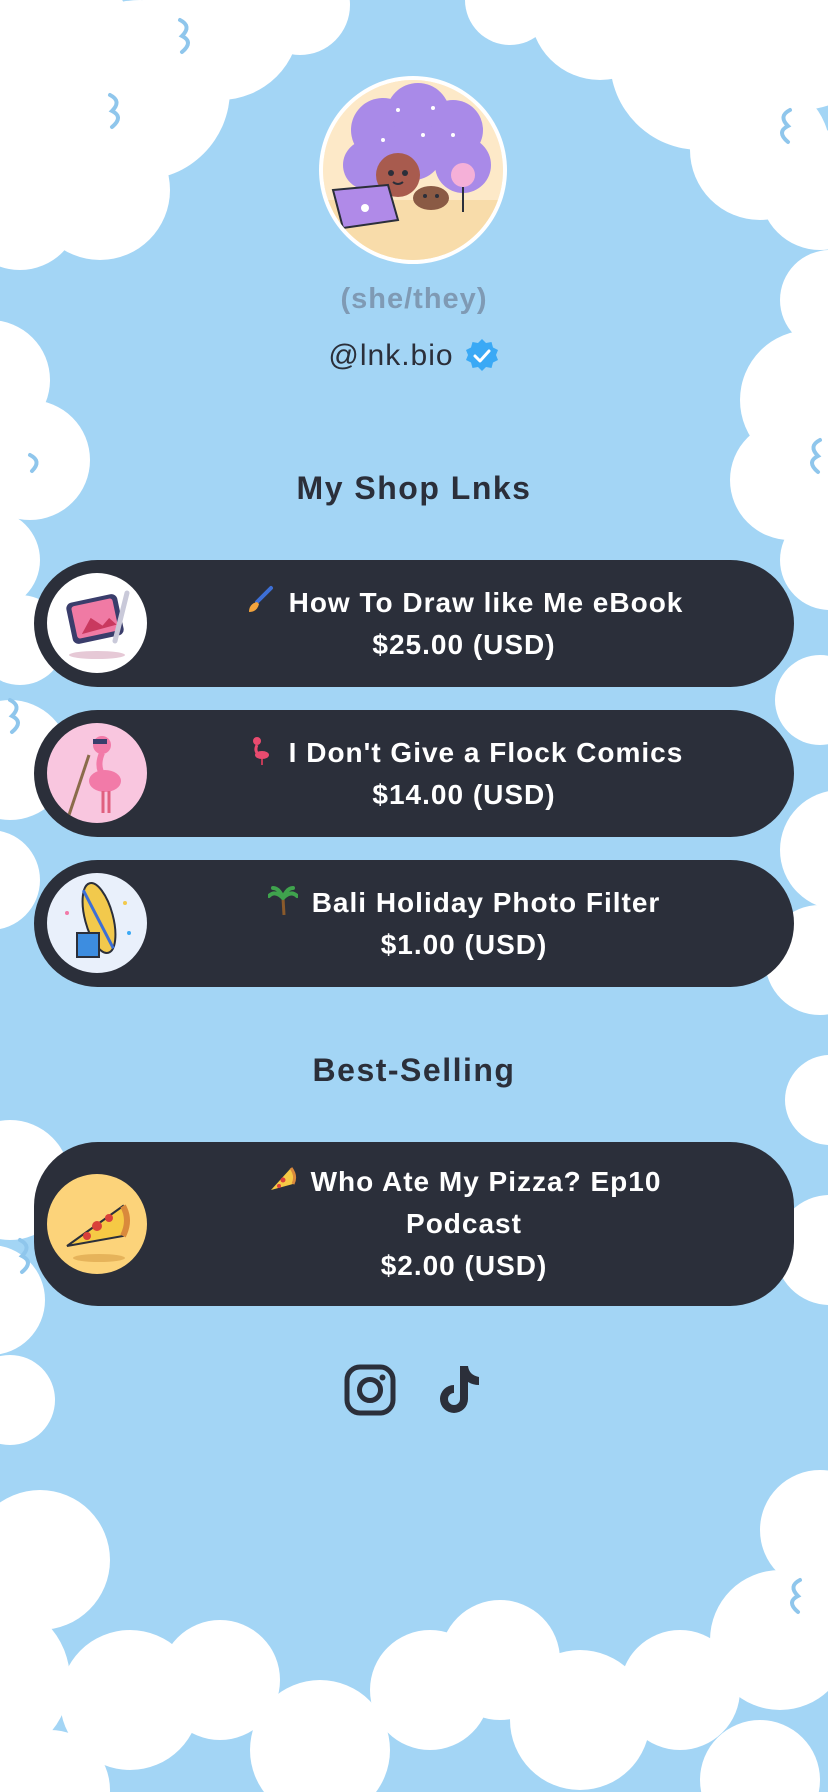 The height and width of the screenshot is (1792, 828). I want to click on surfboard-icon, so click(97, 923).